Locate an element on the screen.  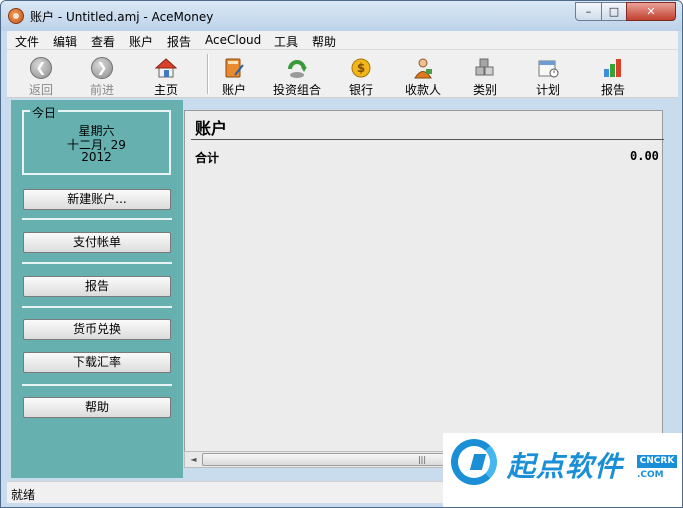
bank-button: $ 银行 is located at coordinates (361, 75).